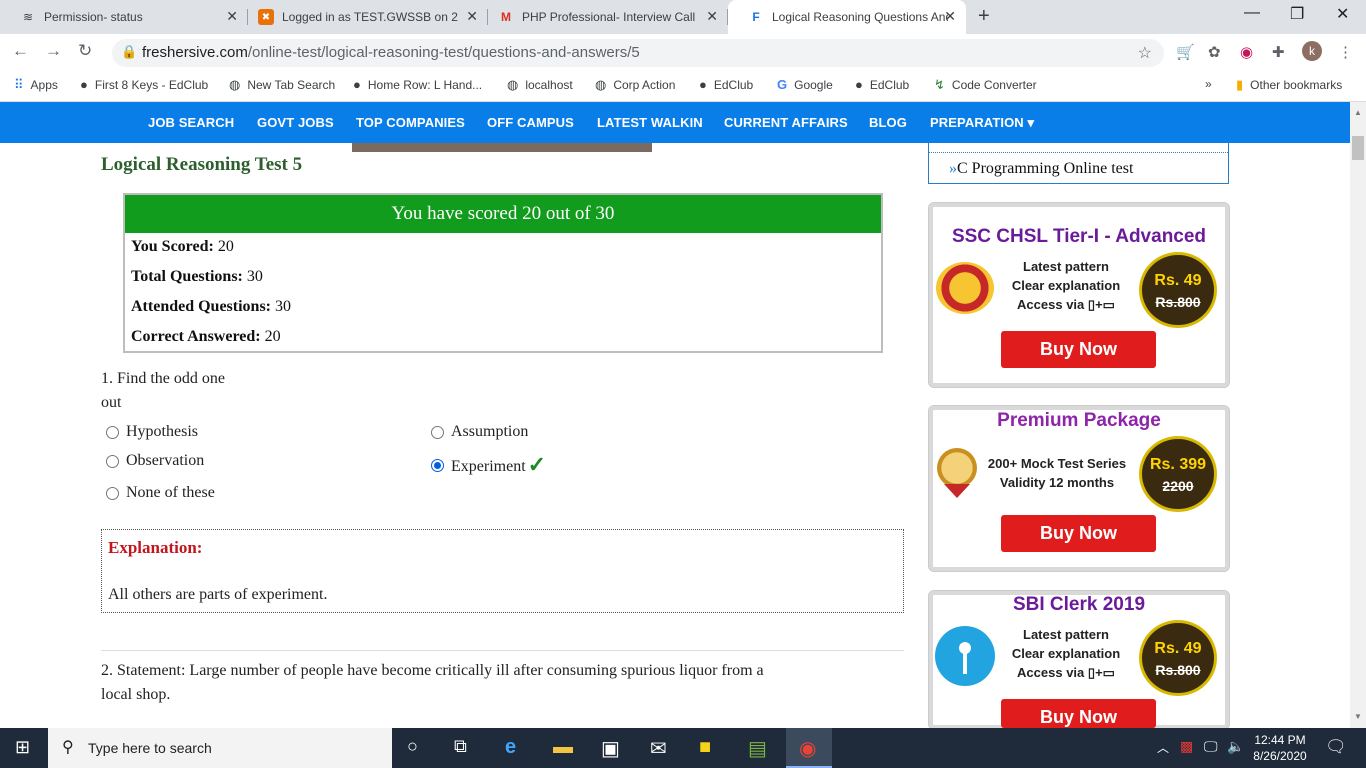 The height and width of the screenshot is (768, 1366). Describe the element at coordinates (1358, 415) in the screenshot. I see `page-scrollbar: ▲ ▼` at that location.